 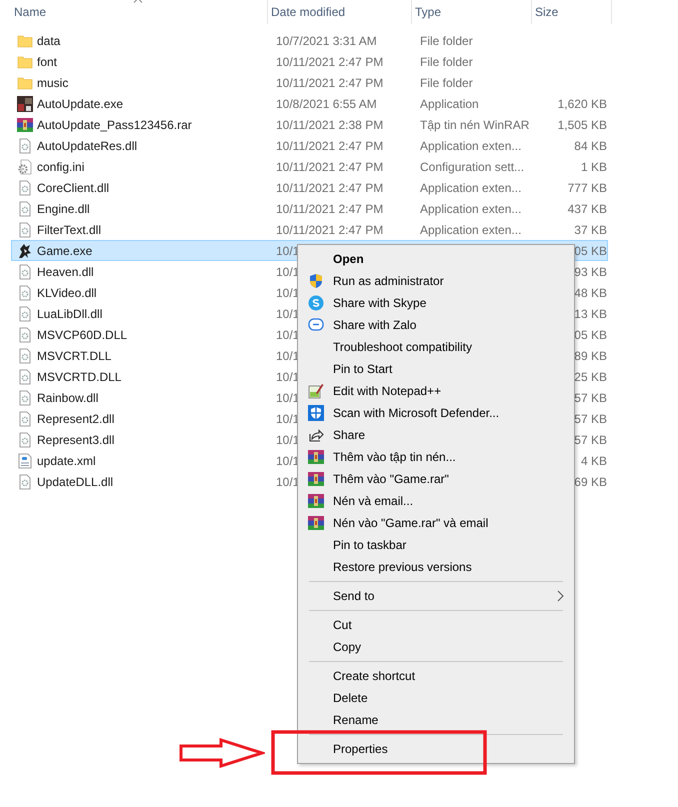 What do you see at coordinates (66, 461) in the screenshot?
I see `file-name: update.xml` at bounding box center [66, 461].